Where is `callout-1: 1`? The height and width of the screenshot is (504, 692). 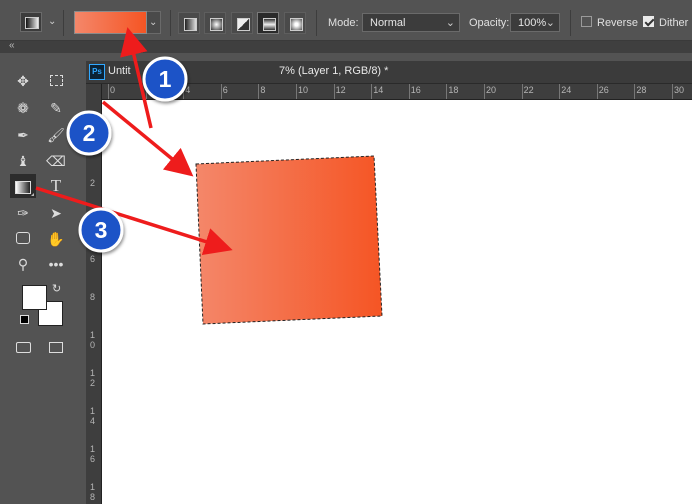
callout-1: 1 is located at coordinates (165, 79).